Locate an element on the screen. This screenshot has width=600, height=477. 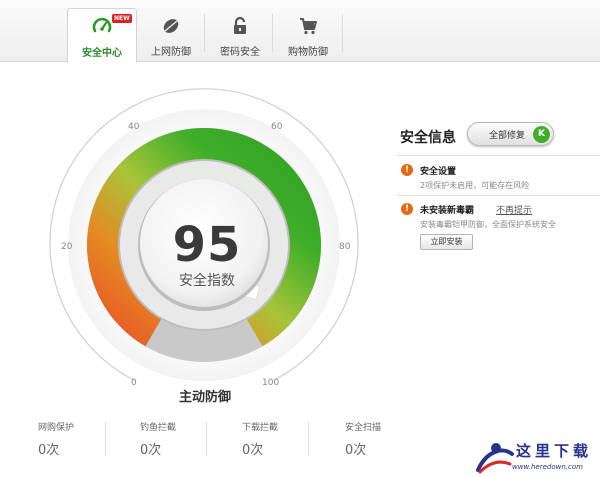
install-now-button: 立即安装 is located at coordinates (446, 242).